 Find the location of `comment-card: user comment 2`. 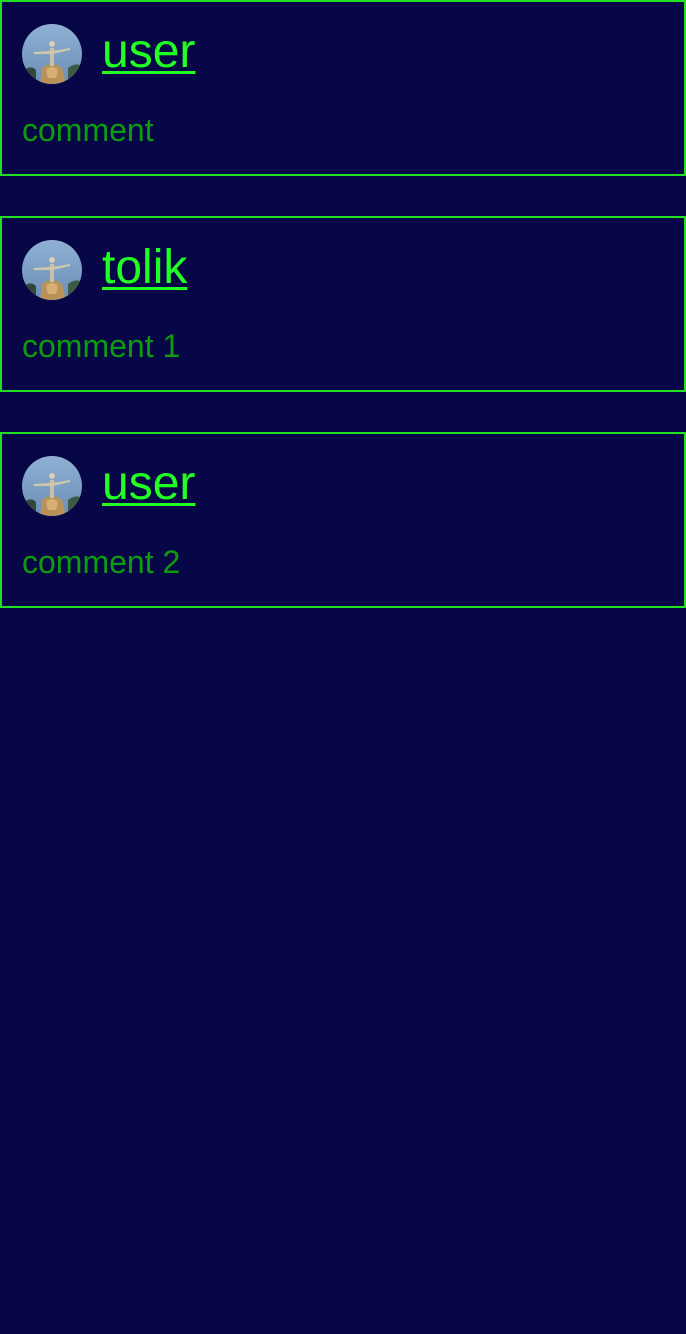

comment-card: user comment 2 is located at coordinates (343, 520).